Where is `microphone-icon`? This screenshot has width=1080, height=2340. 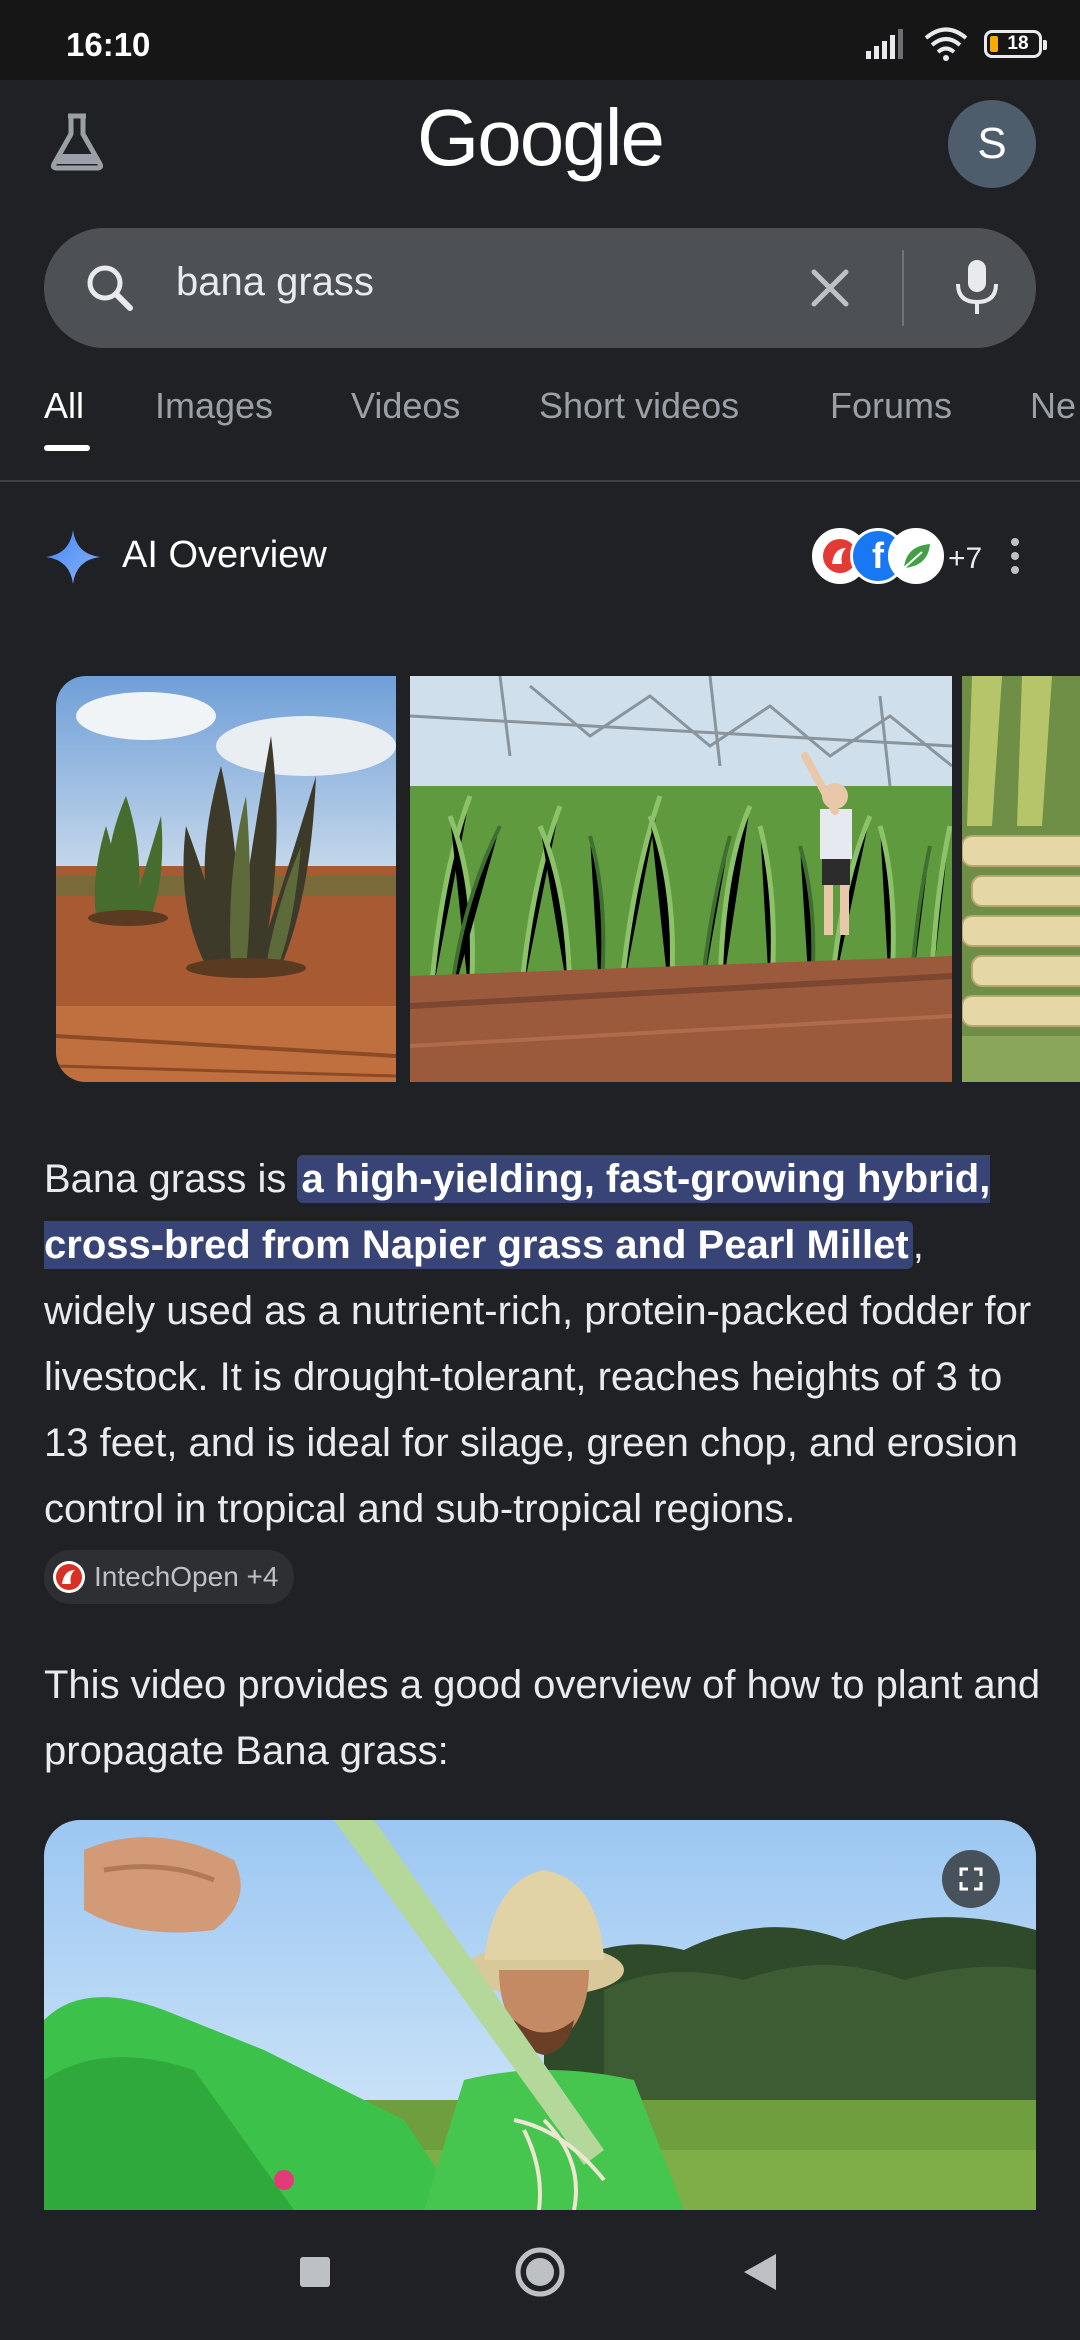 microphone-icon is located at coordinates (977, 287).